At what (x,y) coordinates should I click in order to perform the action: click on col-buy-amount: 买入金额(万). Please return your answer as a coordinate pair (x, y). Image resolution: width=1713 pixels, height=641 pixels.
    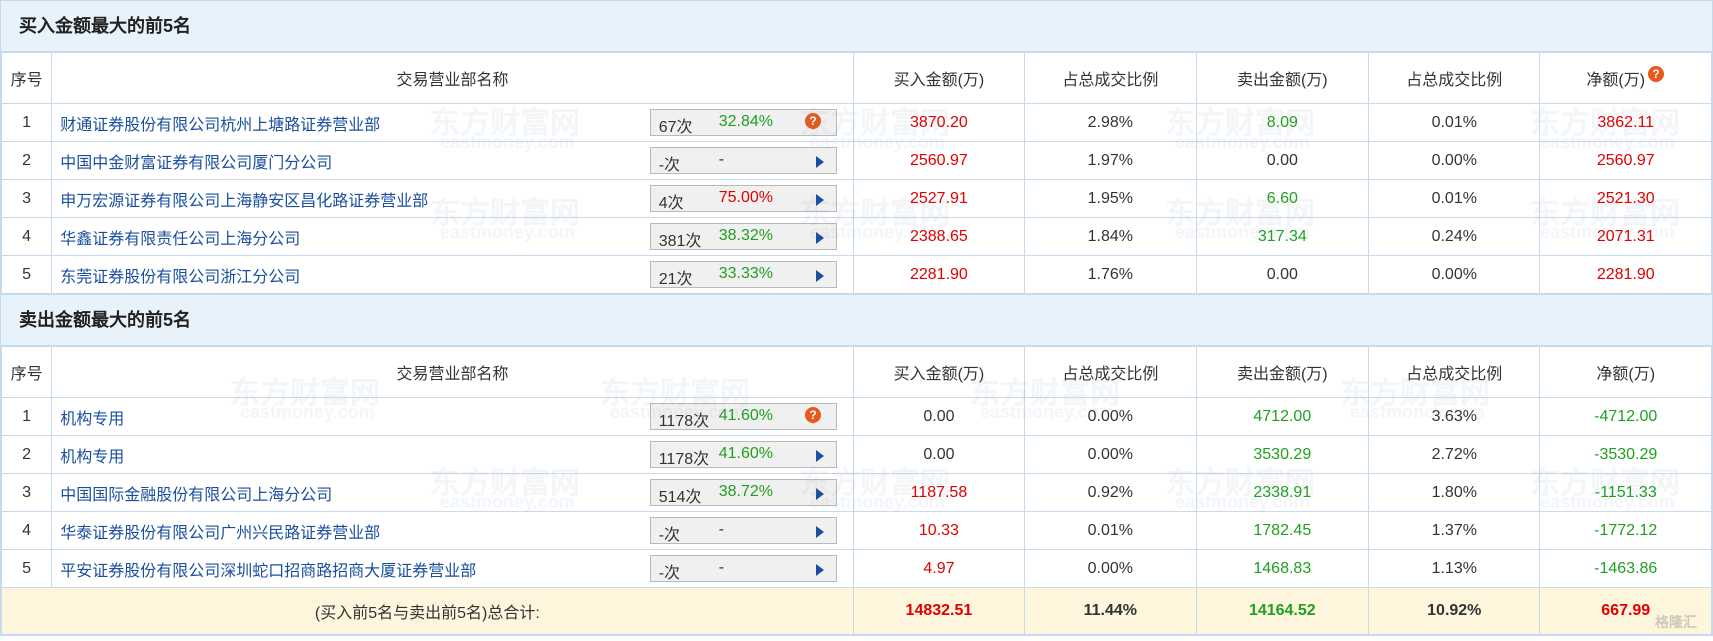
    Looking at the image, I should click on (939, 372).